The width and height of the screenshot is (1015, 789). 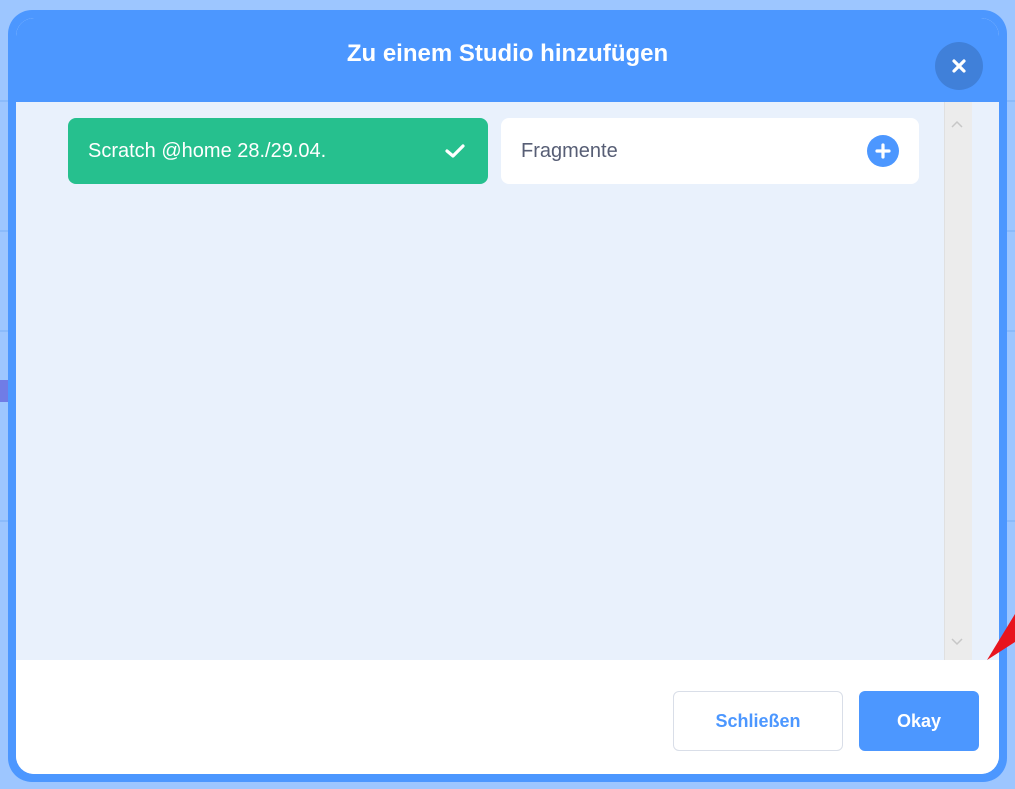 I want to click on scroll-down-icon, so click(x=957, y=642).